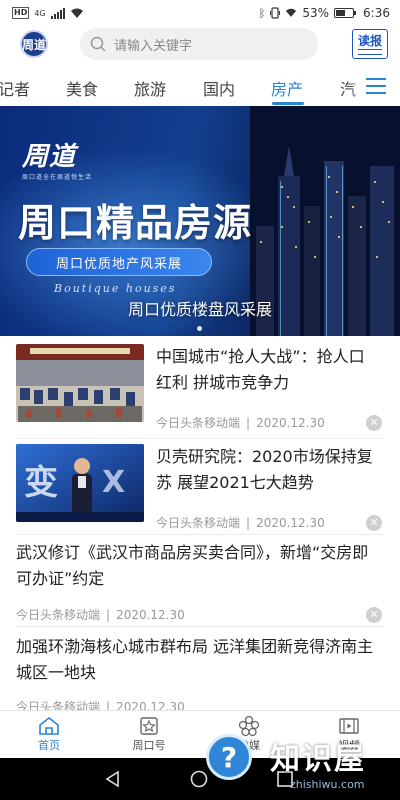  I want to click on network-type: 4G, so click(40, 13).